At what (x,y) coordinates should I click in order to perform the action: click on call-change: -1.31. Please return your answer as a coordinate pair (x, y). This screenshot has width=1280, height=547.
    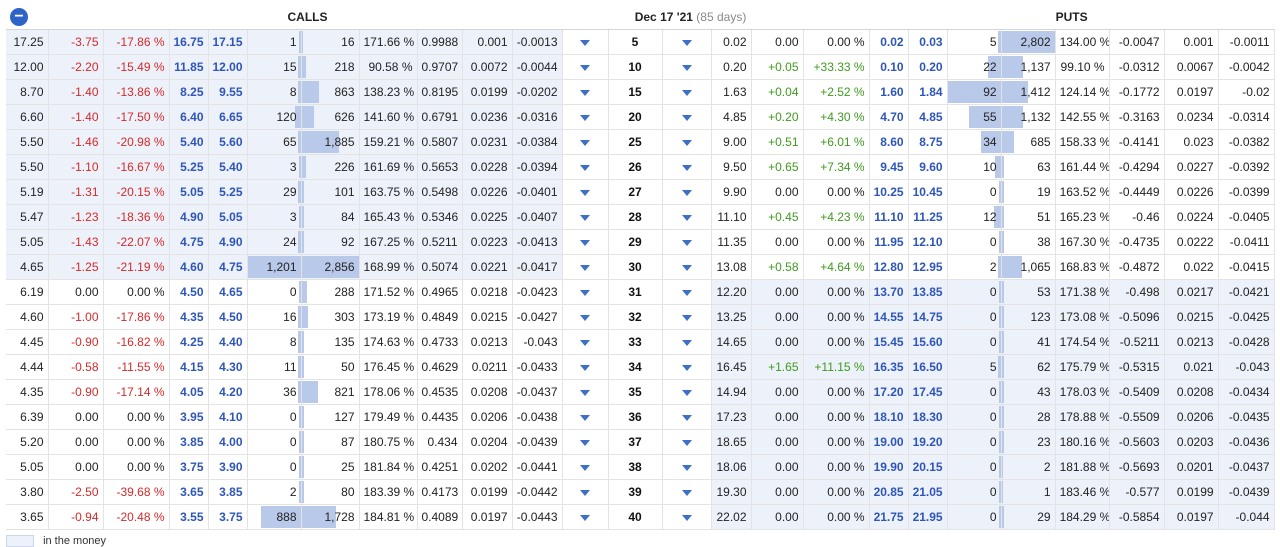
    Looking at the image, I should click on (76, 192).